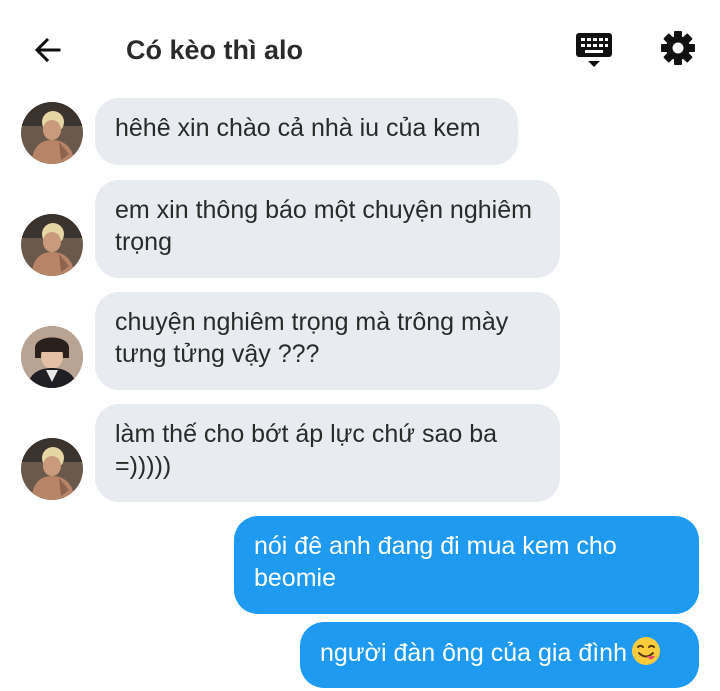  I want to click on message-bubble-outgoing: người đàn ông của gia đình, so click(499, 655).